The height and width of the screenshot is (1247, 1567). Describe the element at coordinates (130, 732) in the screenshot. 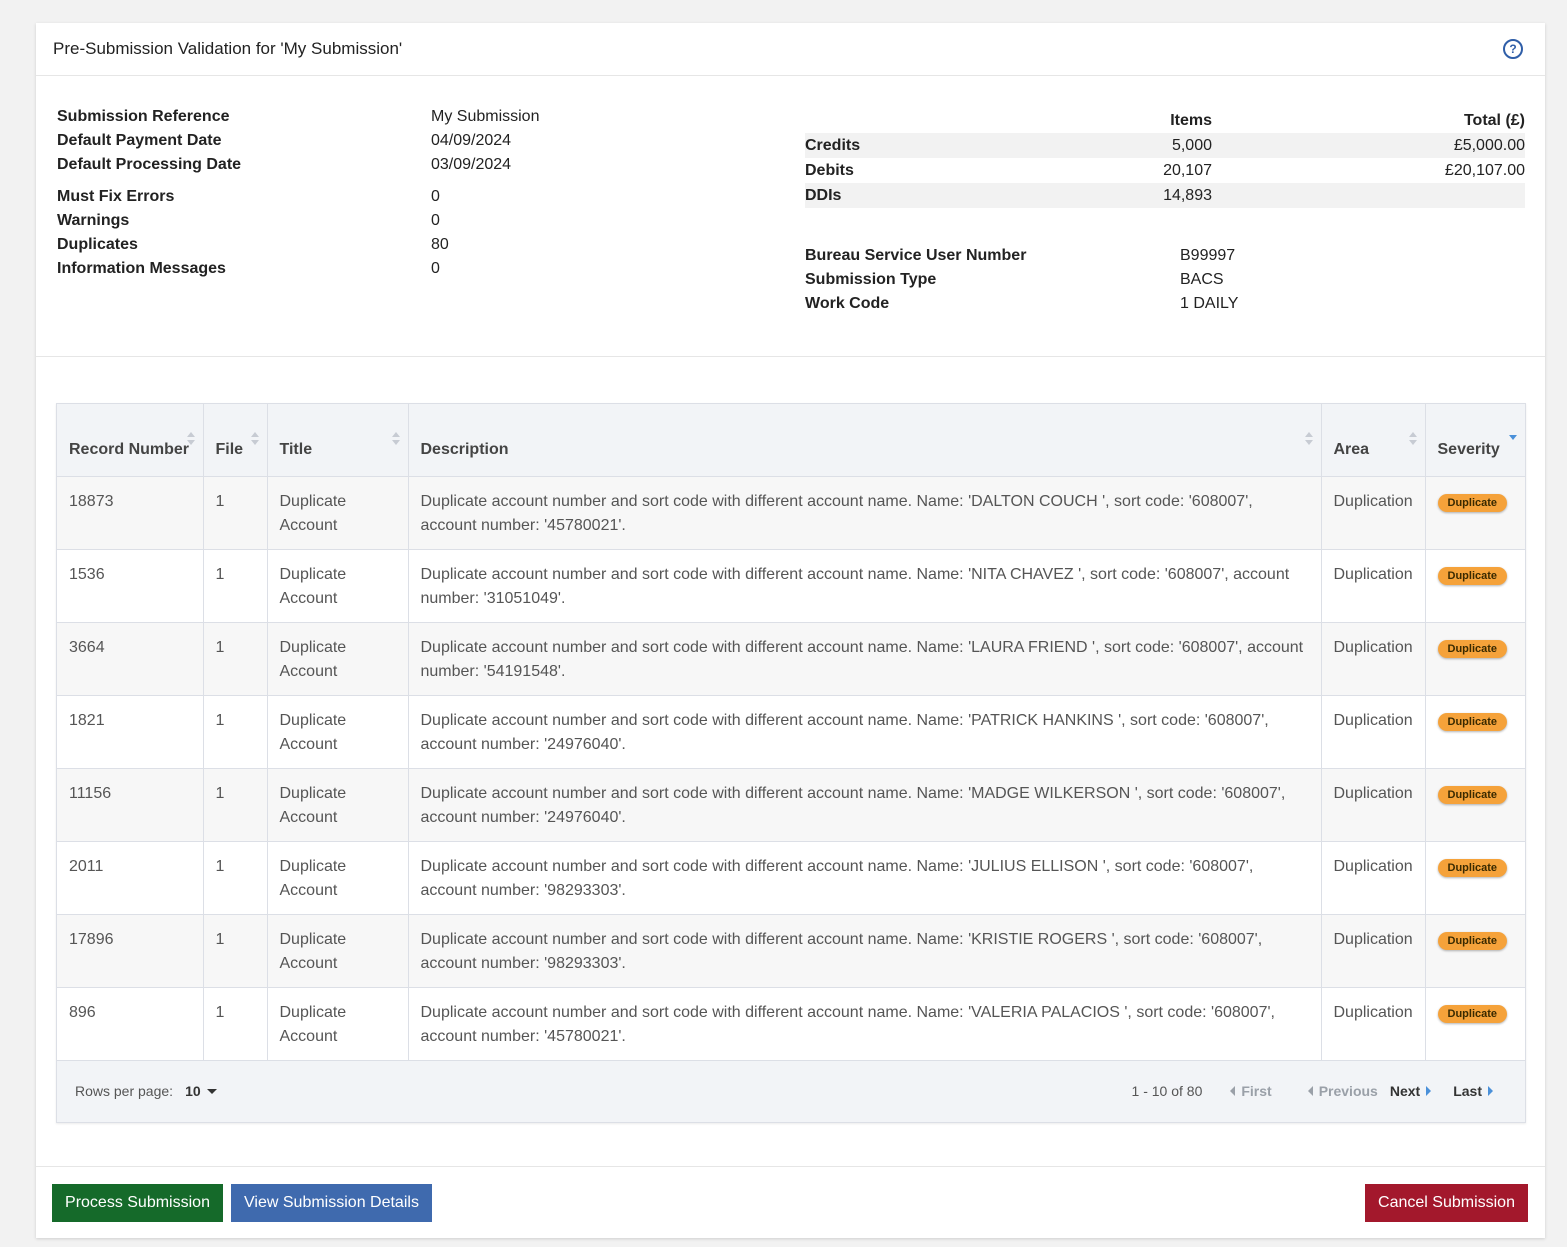

I see `record-number-cell: 1821` at that location.